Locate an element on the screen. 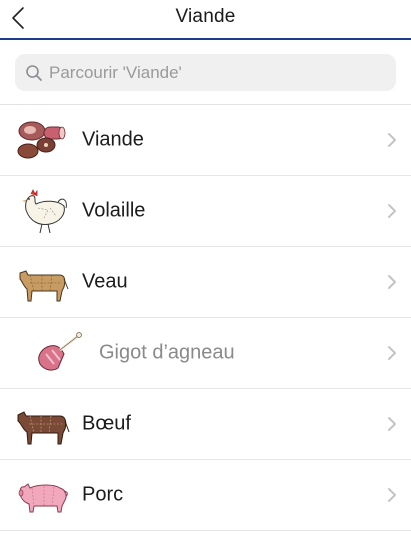 Image resolution: width=411 pixels, height=557 pixels. lamb-leg-icon is located at coordinates (60, 351).